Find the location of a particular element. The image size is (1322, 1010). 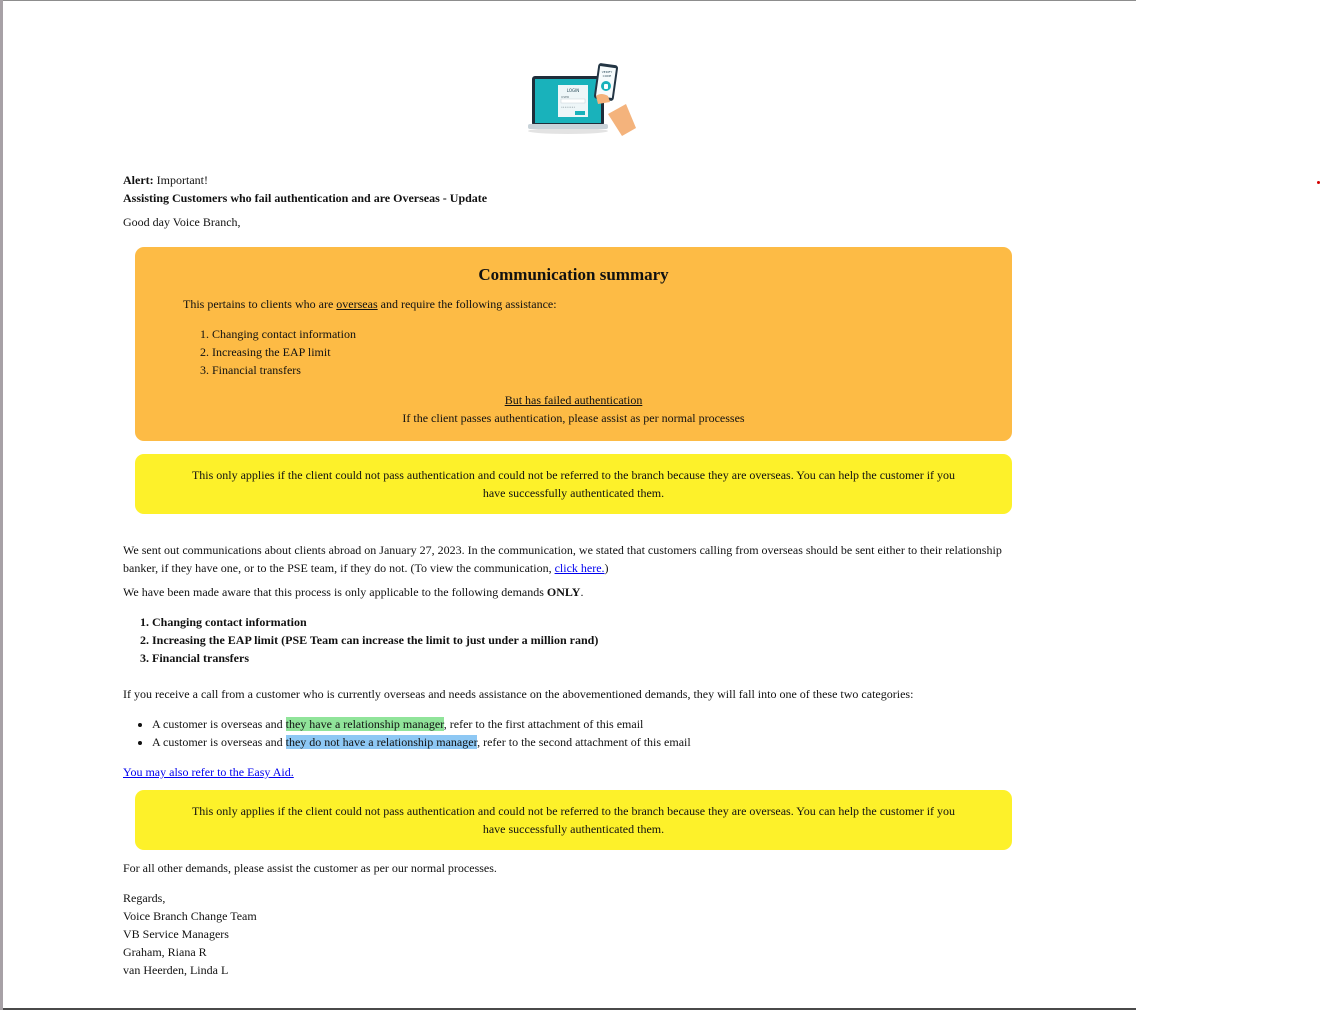

failed-authentication-note: But has failed authentication is located at coordinates (573, 400).